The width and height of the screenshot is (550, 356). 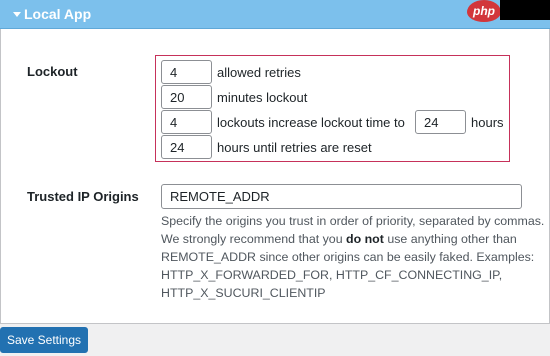 I want to click on increase-hours-input, so click(x=440, y=122).